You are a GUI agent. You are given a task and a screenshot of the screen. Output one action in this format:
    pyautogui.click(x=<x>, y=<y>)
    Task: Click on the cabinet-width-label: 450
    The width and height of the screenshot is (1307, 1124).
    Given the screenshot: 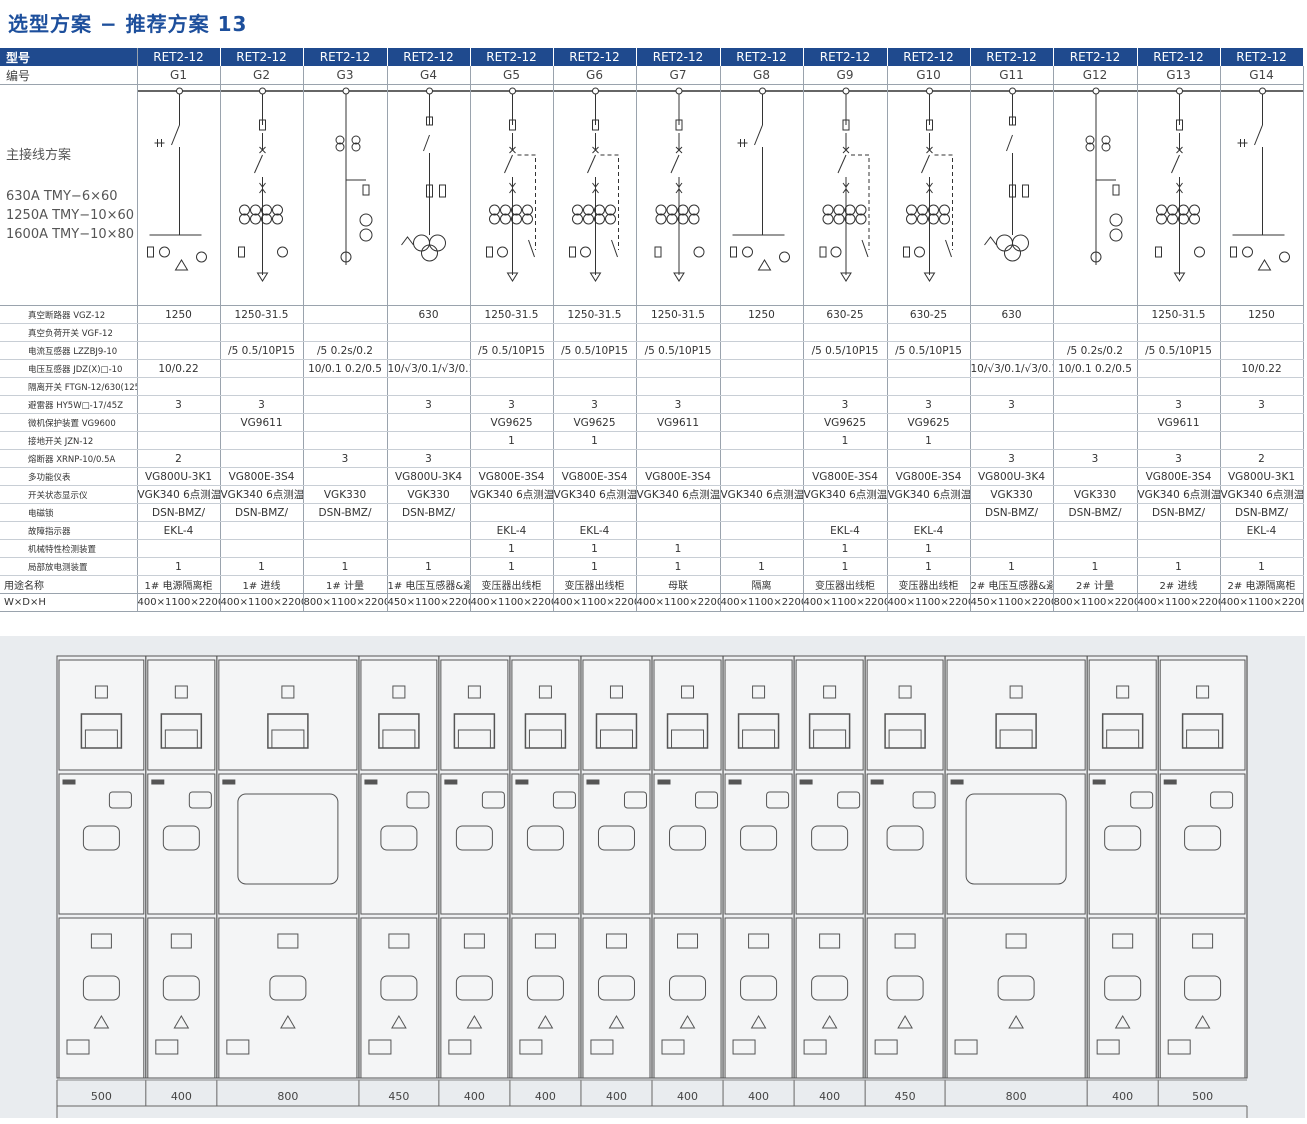 What is the action you would take?
    pyautogui.click(x=905, y=1096)
    